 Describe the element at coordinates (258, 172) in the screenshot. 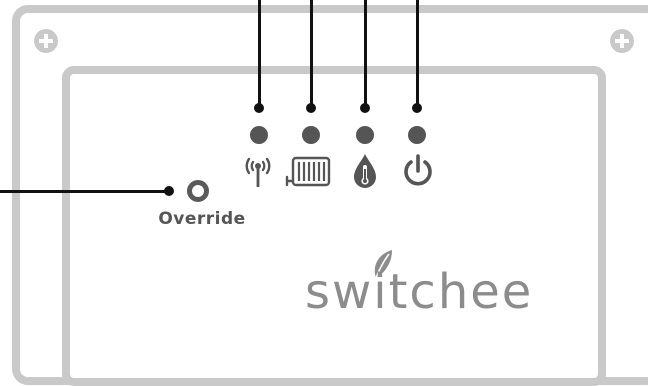

I see `signal-icon` at that location.